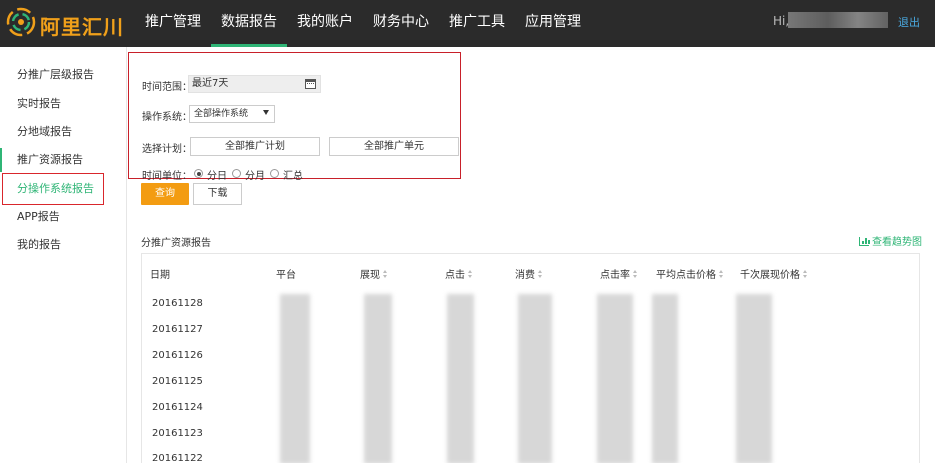 The height and width of the screenshot is (463, 935). Describe the element at coordinates (198, 173) in the screenshot. I see `radio-daily` at that location.